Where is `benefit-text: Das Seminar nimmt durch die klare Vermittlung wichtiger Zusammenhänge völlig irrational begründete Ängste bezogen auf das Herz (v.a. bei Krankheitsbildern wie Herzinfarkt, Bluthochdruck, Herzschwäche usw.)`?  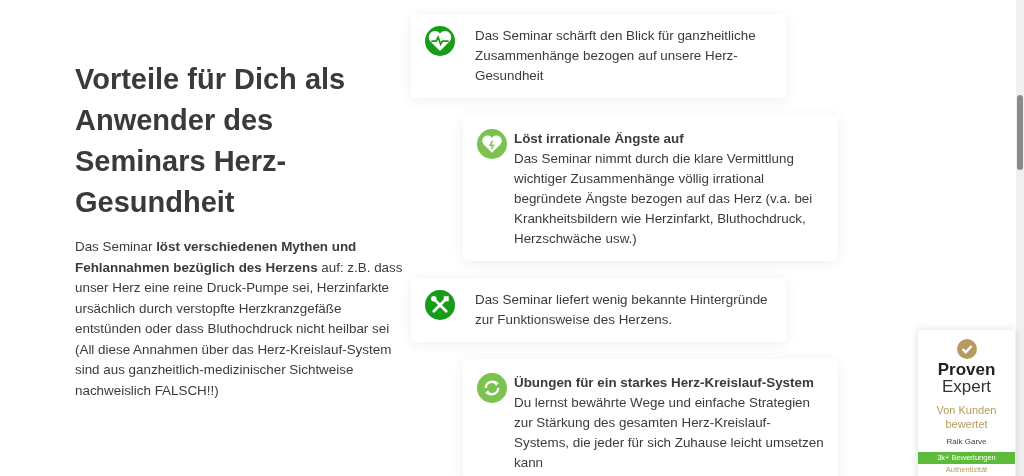 benefit-text: Das Seminar nimmt durch die klare Vermittlung wichtiger Zusammenhänge völlig irrational begründete Ängste bezogen auf das Herz (v.a. bei Krankheitsbildern wie Herzinfarkt, Bluthochdruck, Herzschwäche usw.) is located at coordinates (664, 199).